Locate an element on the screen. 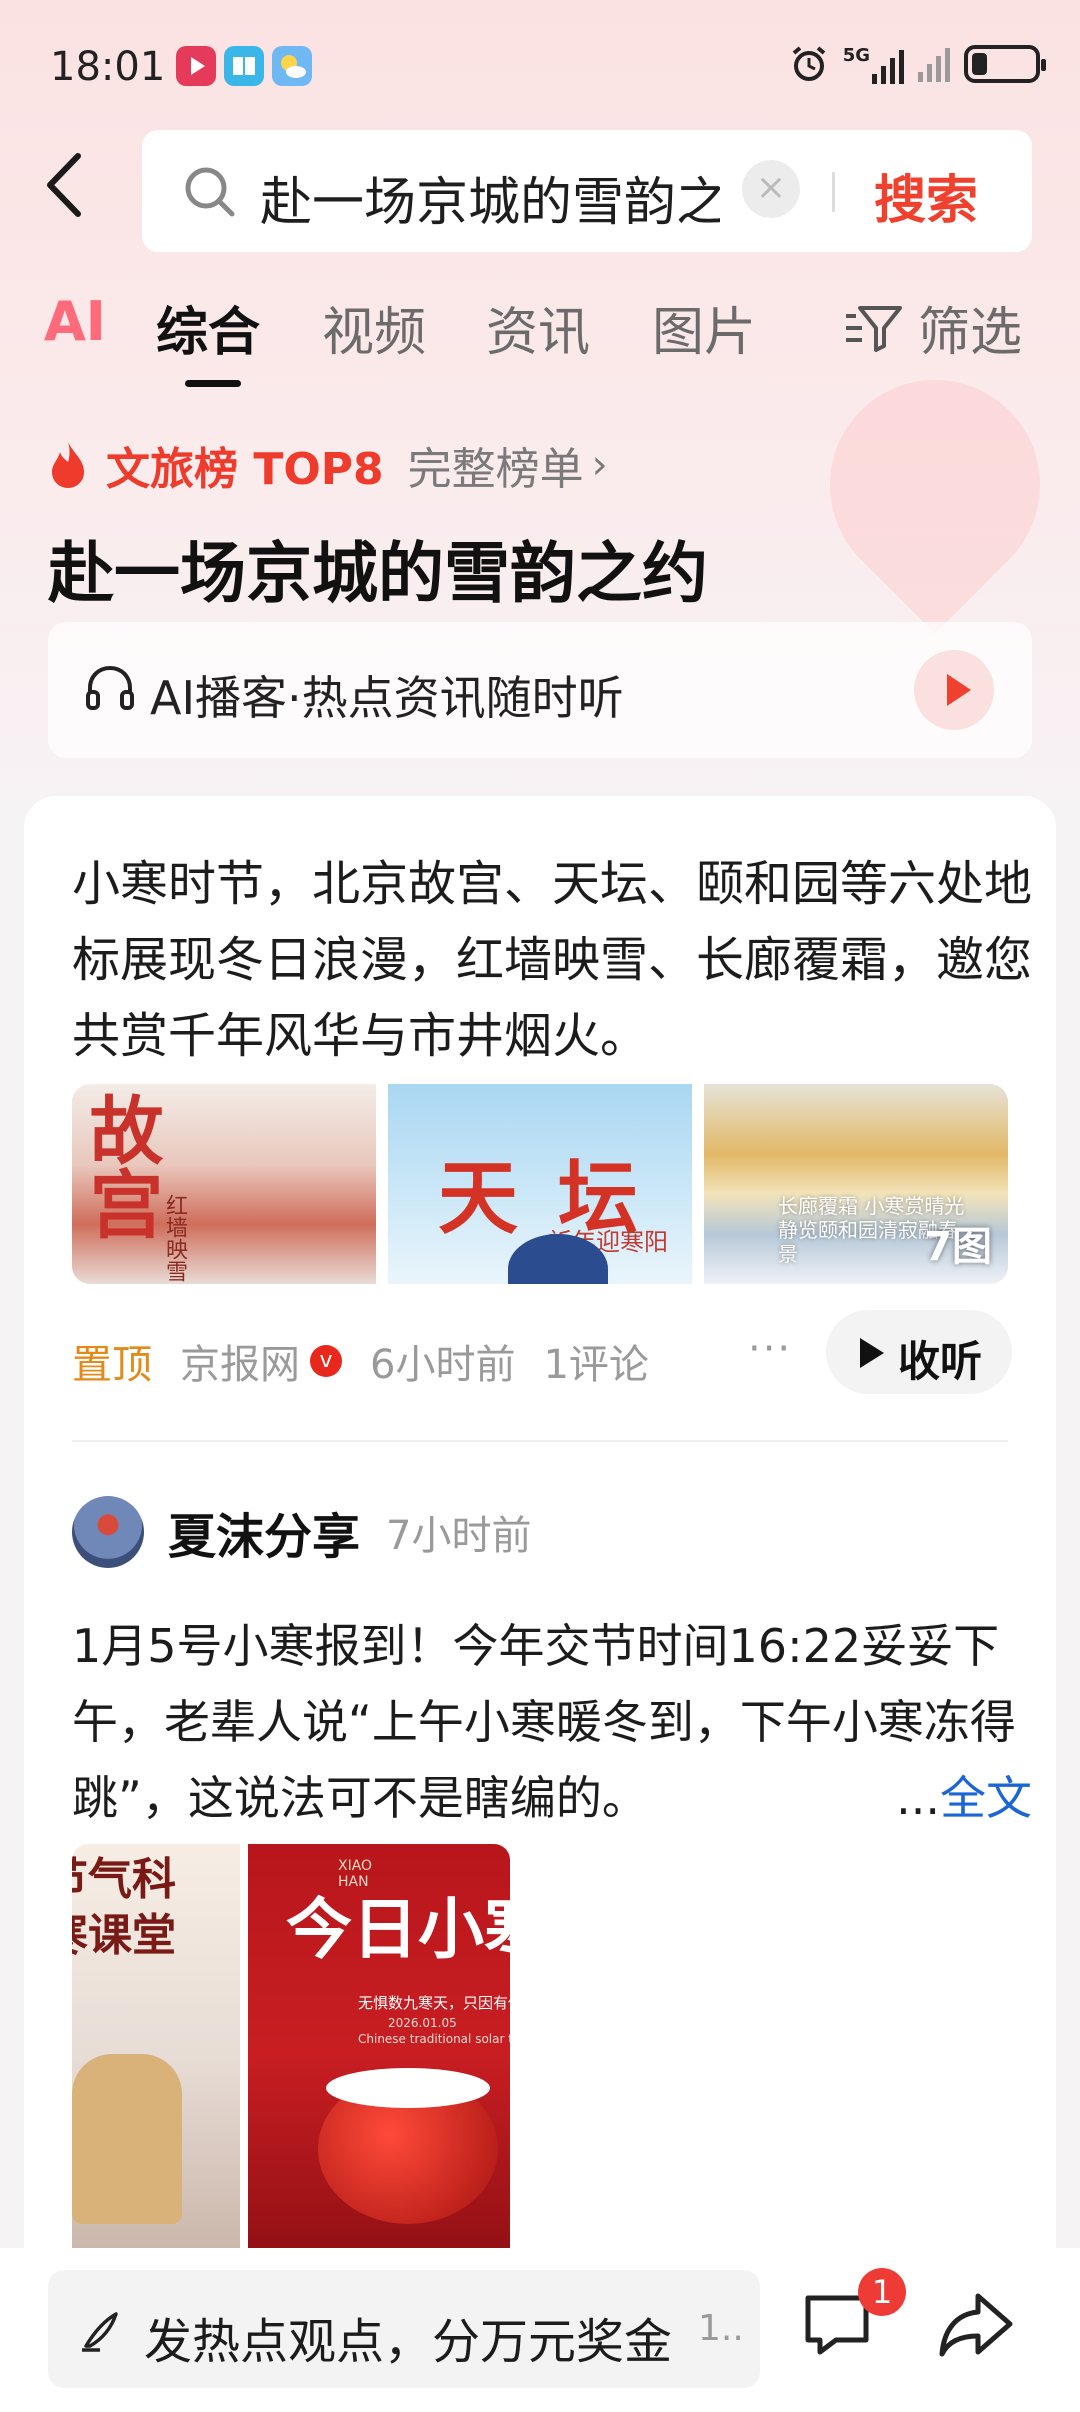 The width and height of the screenshot is (1080, 2412). article-time: 6小时前 is located at coordinates (443, 1365).